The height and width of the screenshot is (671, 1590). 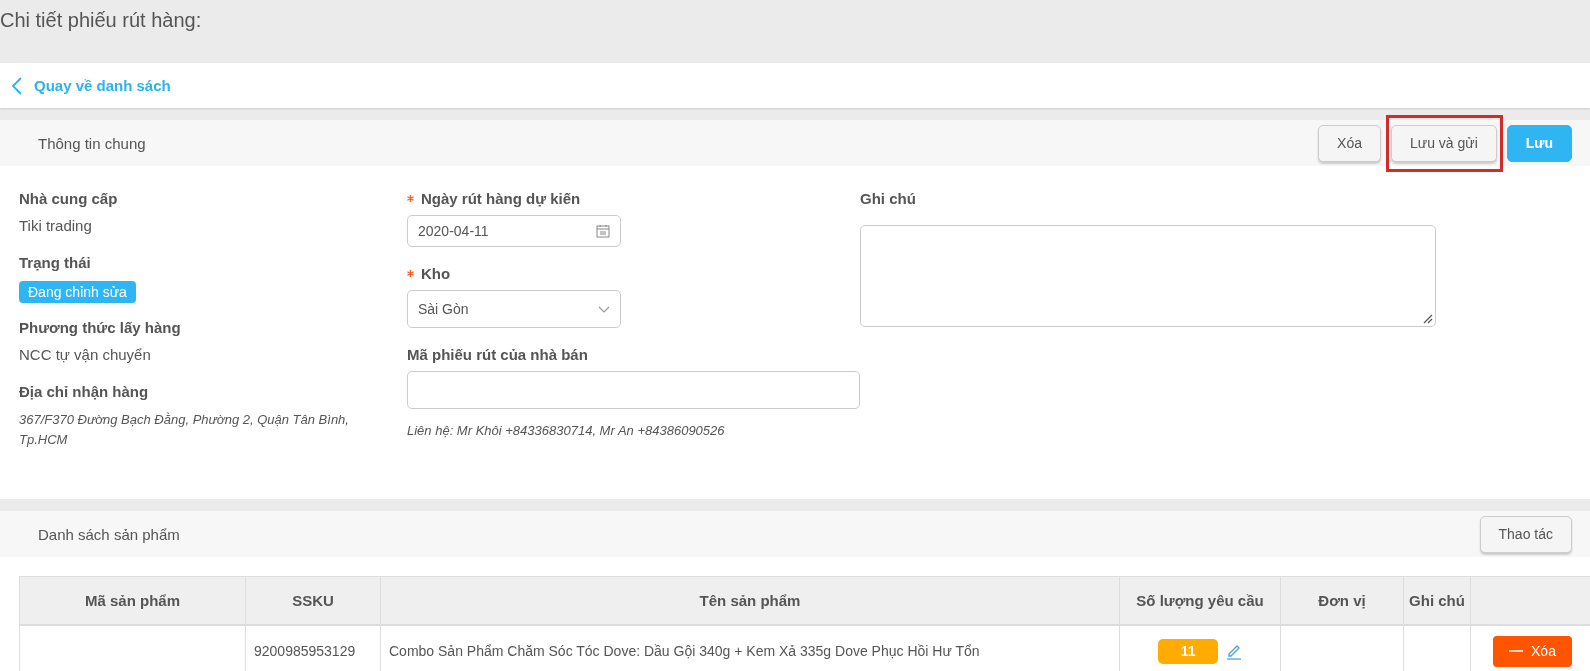 I want to click on field-label: Nhà cung cấp, so click(x=69, y=198).